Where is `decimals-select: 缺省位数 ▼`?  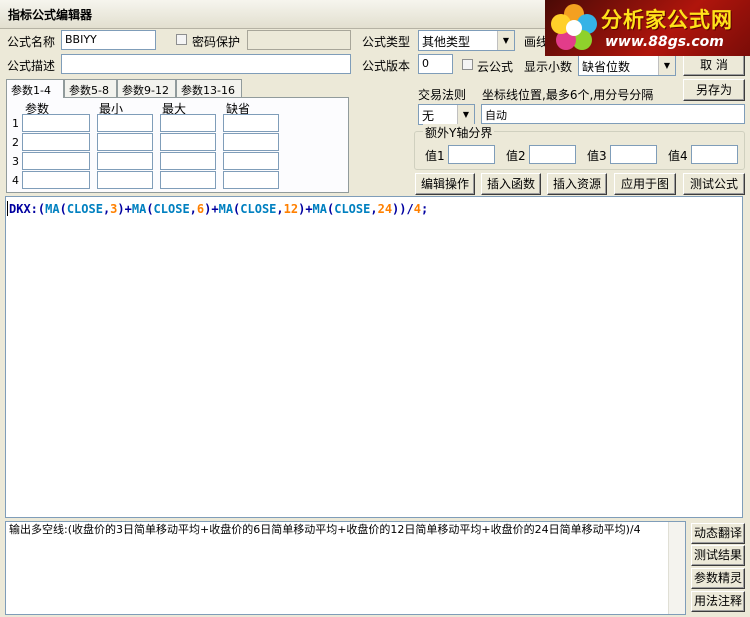 decimals-select: 缺省位数 ▼ is located at coordinates (627, 65).